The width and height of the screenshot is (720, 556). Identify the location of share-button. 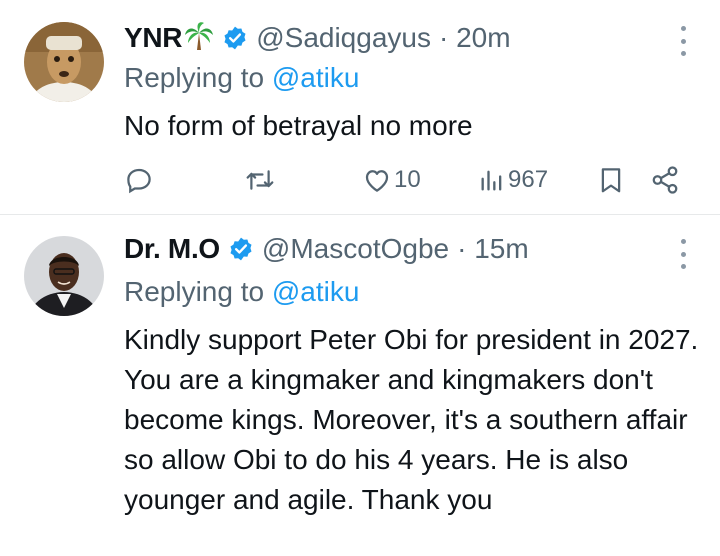
(665, 180).